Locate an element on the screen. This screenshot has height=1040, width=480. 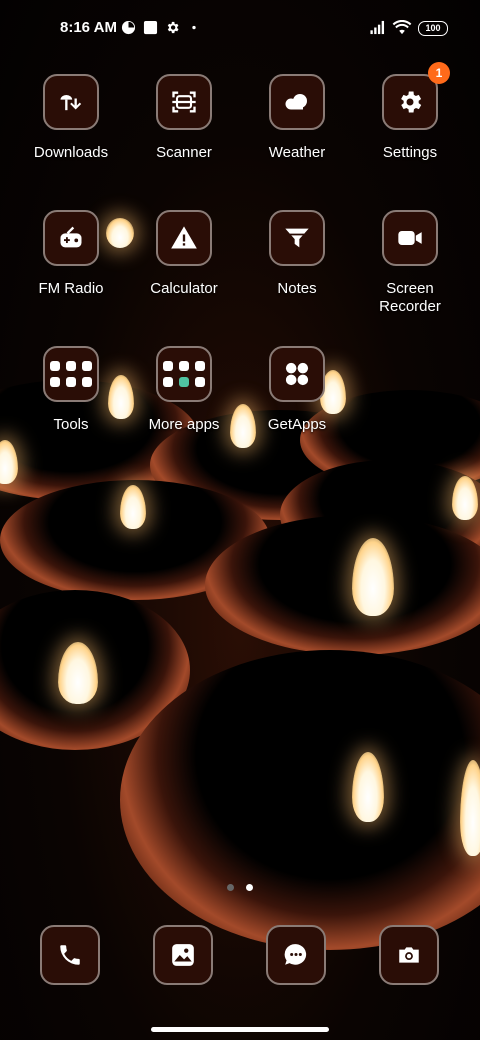
radio-icon is located at coordinates (71, 237).